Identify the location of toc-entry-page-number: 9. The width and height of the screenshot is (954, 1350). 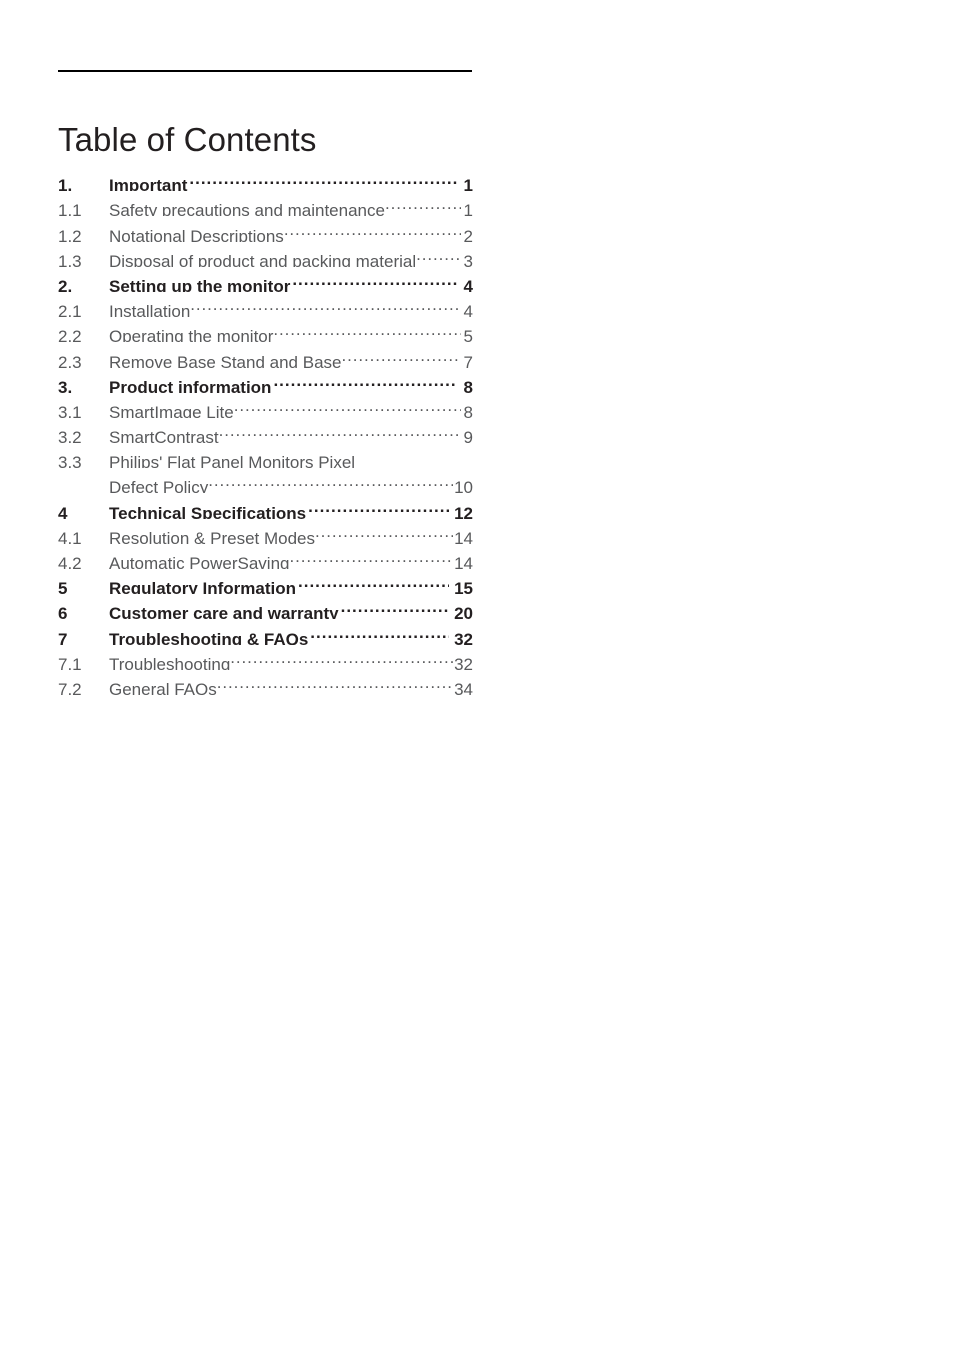
(468, 436).